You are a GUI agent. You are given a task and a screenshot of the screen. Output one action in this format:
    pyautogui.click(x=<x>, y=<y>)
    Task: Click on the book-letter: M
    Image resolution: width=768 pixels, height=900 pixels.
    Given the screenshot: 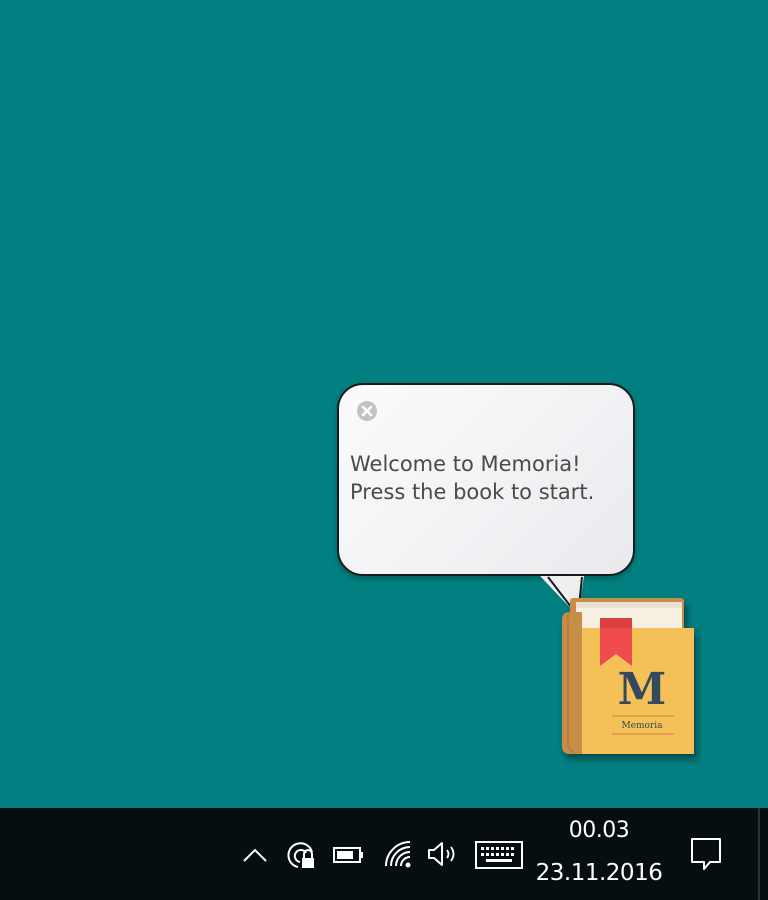 What is the action you would take?
    pyautogui.click(x=642, y=689)
    